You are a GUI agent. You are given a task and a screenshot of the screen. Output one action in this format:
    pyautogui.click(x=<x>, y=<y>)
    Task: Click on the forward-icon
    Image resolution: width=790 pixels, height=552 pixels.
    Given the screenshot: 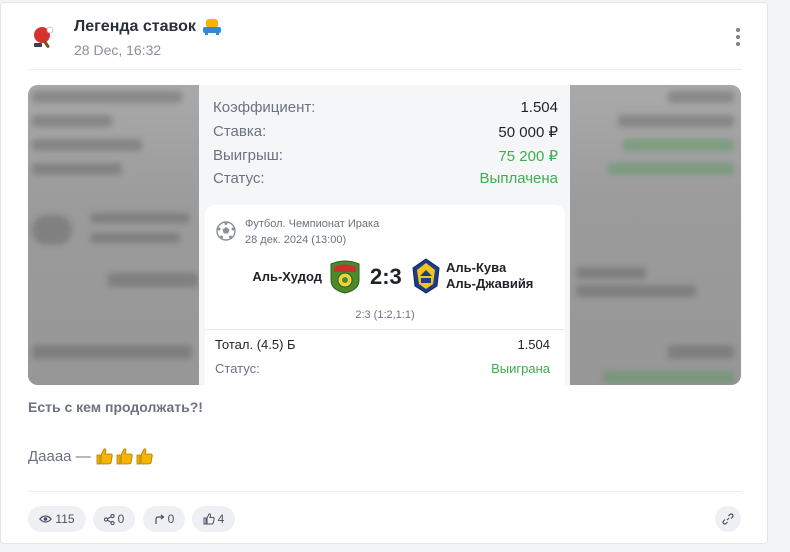 What is the action you would take?
    pyautogui.click(x=160, y=519)
    